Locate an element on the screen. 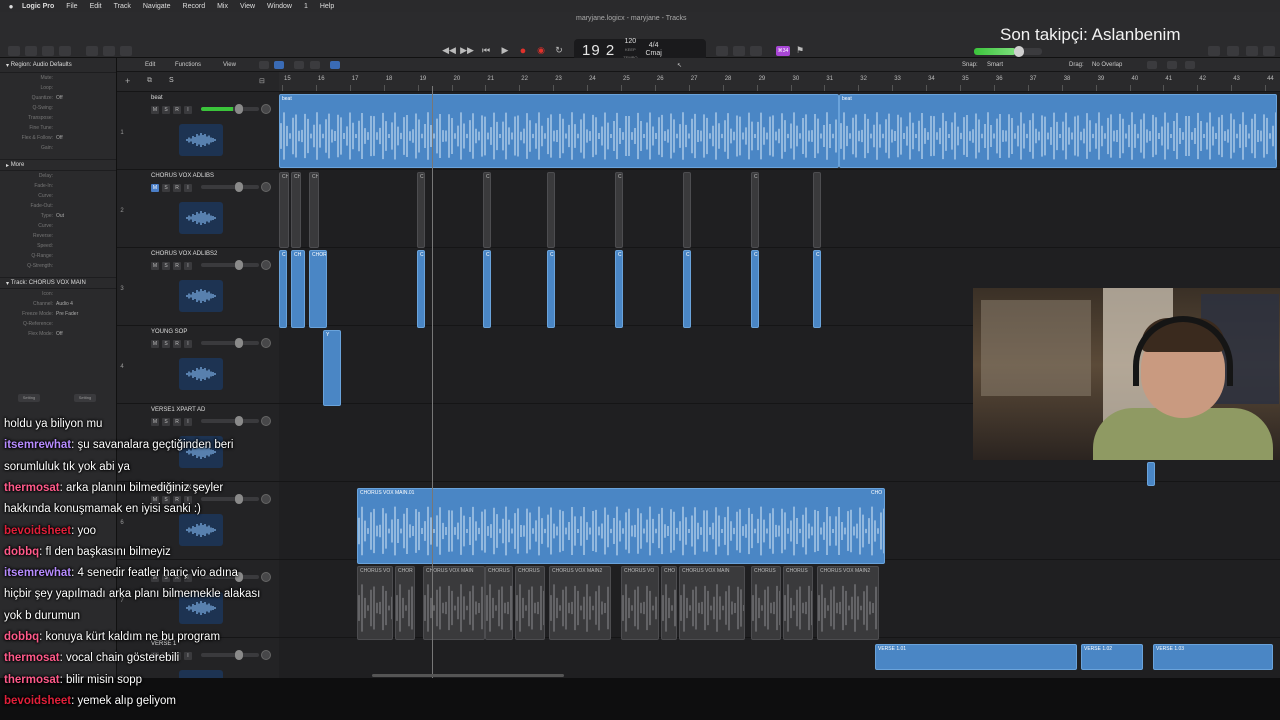  list-editors-button is located at coordinates (1214, 51).